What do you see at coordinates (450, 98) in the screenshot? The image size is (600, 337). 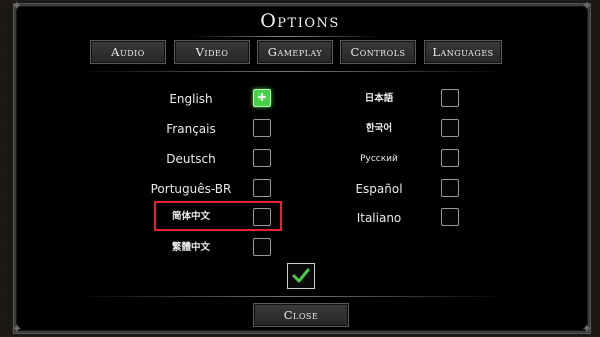 I see `checkbox-japanese` at bounding box center [450, 98].